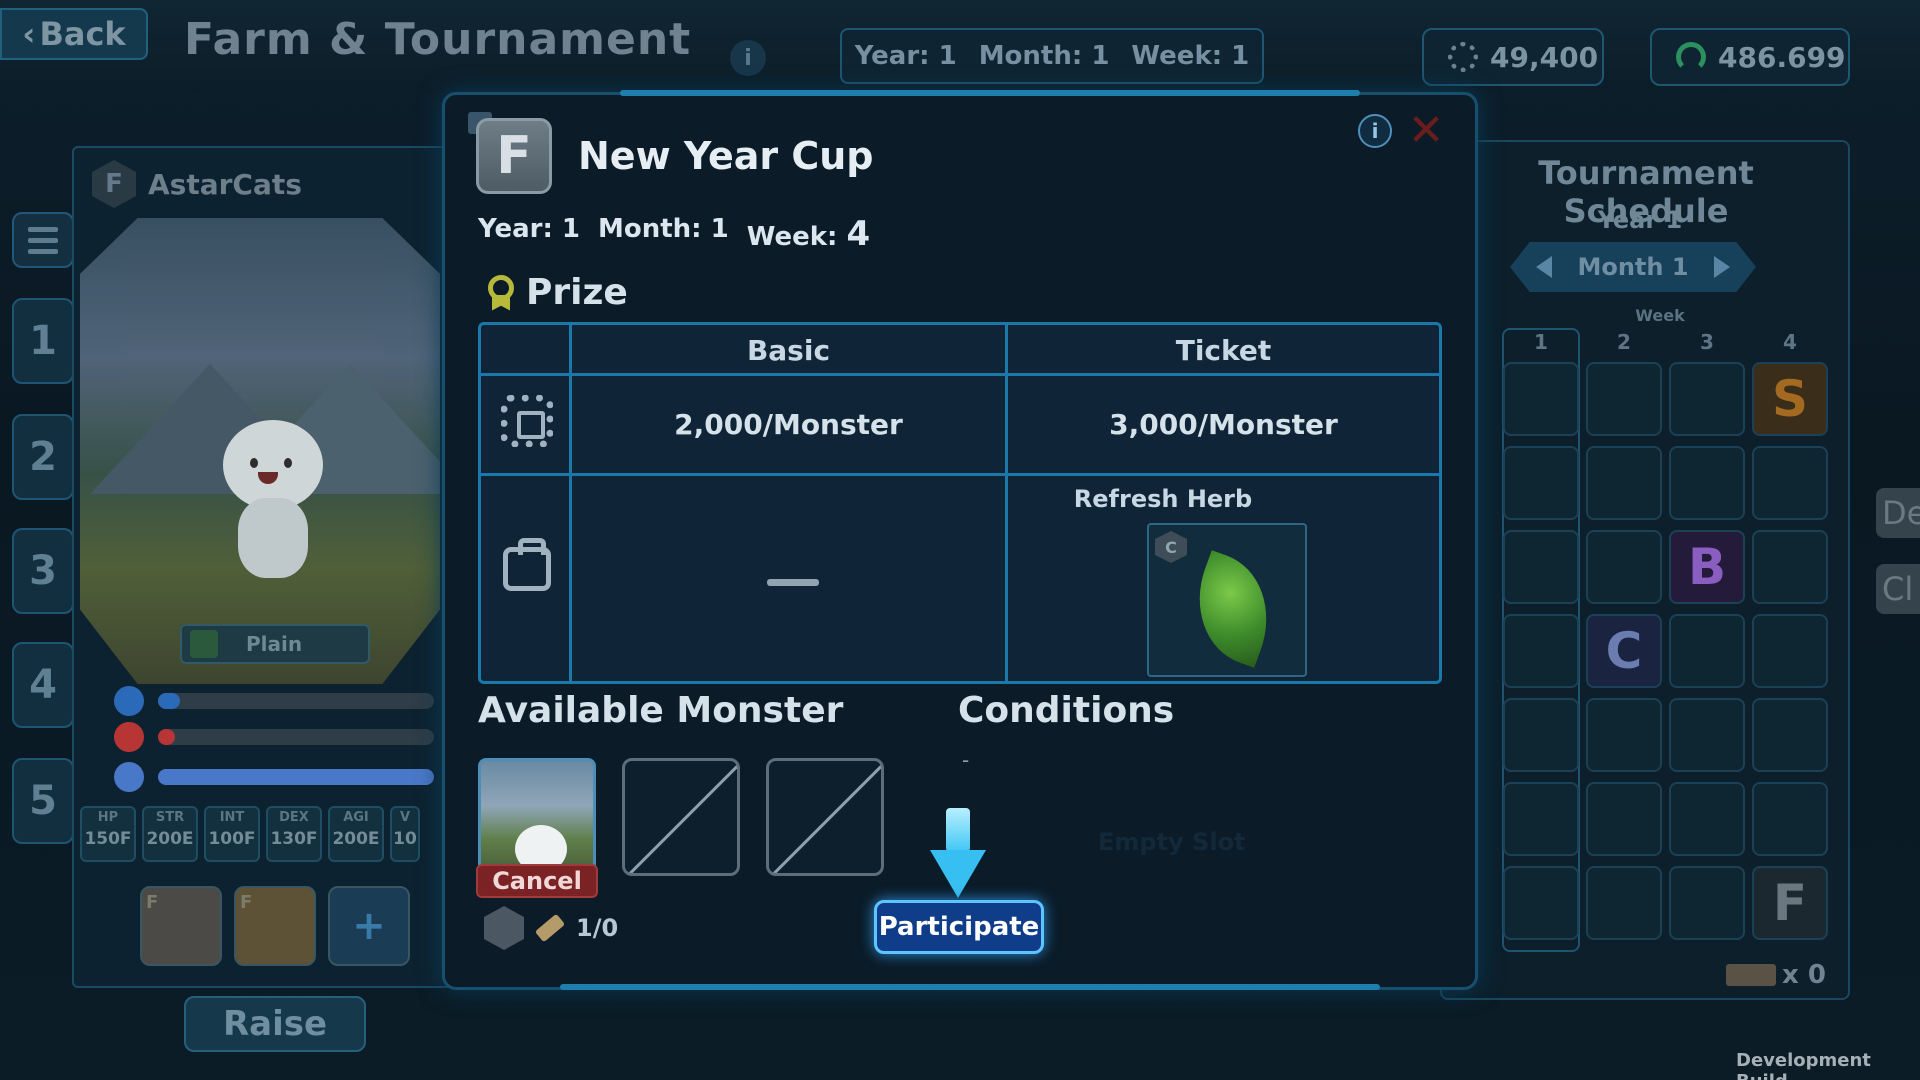 This screenshot has width=1920, height=1080. What do you see at coordinates (792, 237) in the screenshot?
I see `cup-date-week-text: Week:` at bounding box center [792, 237].